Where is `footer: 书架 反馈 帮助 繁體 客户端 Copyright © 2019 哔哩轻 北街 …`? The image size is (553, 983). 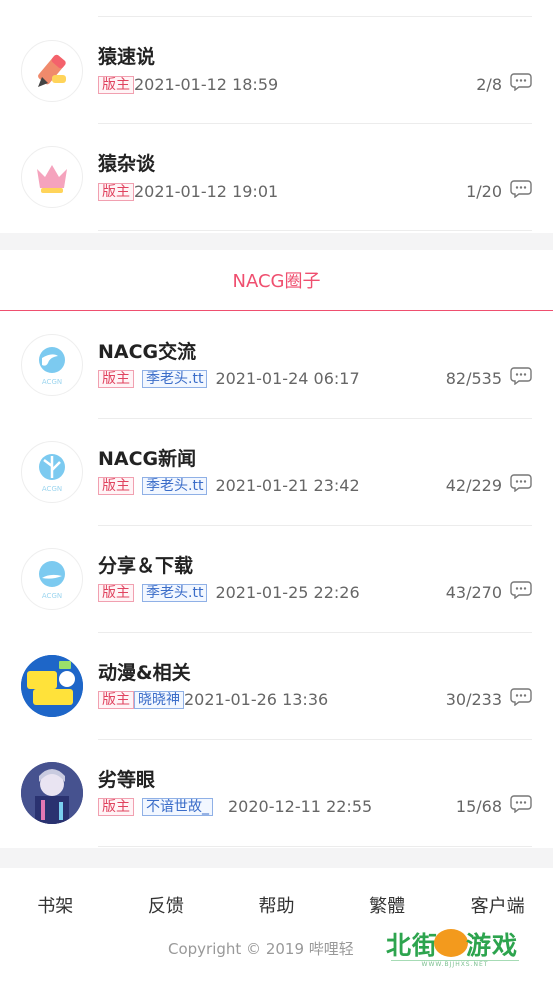
footer: 书架 反馈 帮助 繁體 客户端 Copyright © 2019 哔哩轻 北街 … is located at coordinates (276, 925).